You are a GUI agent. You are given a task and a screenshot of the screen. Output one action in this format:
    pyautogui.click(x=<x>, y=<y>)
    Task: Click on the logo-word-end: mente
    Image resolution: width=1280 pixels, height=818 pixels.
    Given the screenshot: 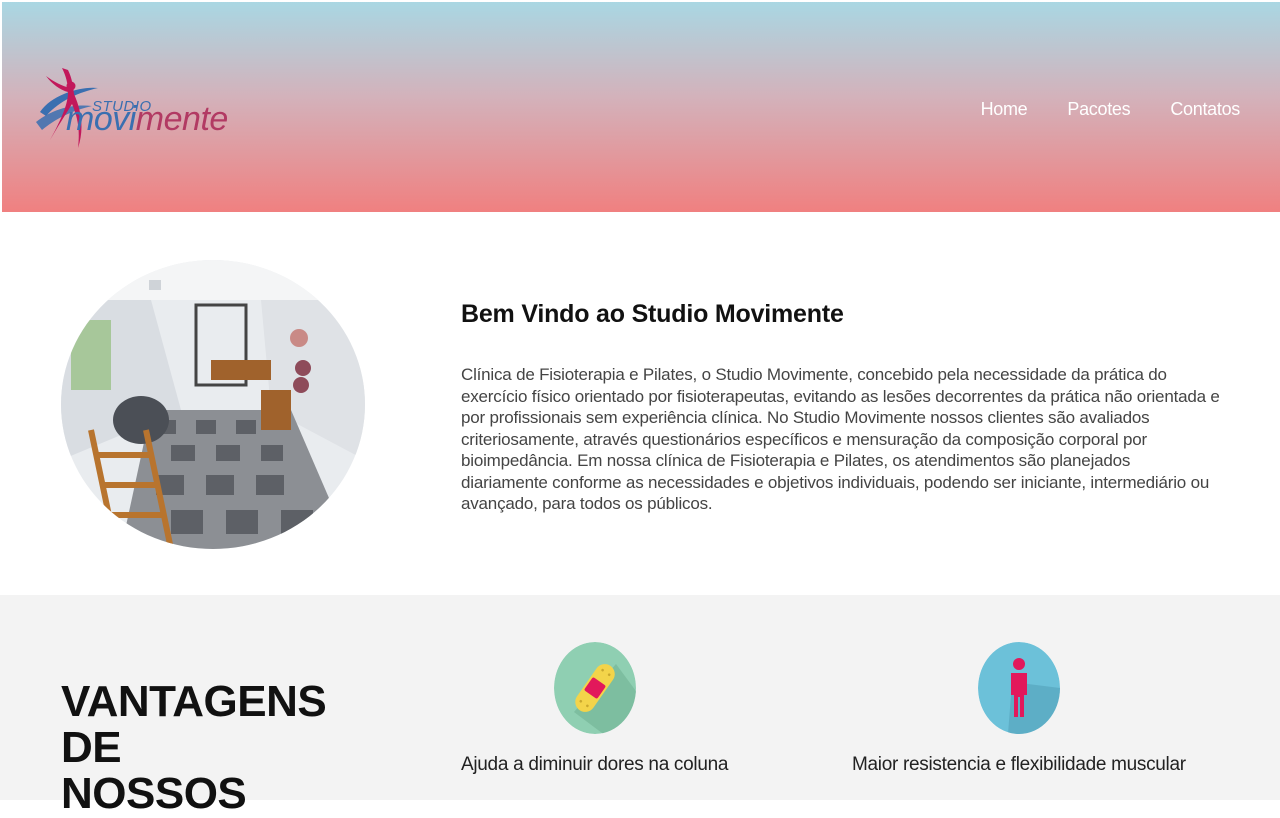 What is the action you would take?
    pyautogui.click(x=182, y=119)
    